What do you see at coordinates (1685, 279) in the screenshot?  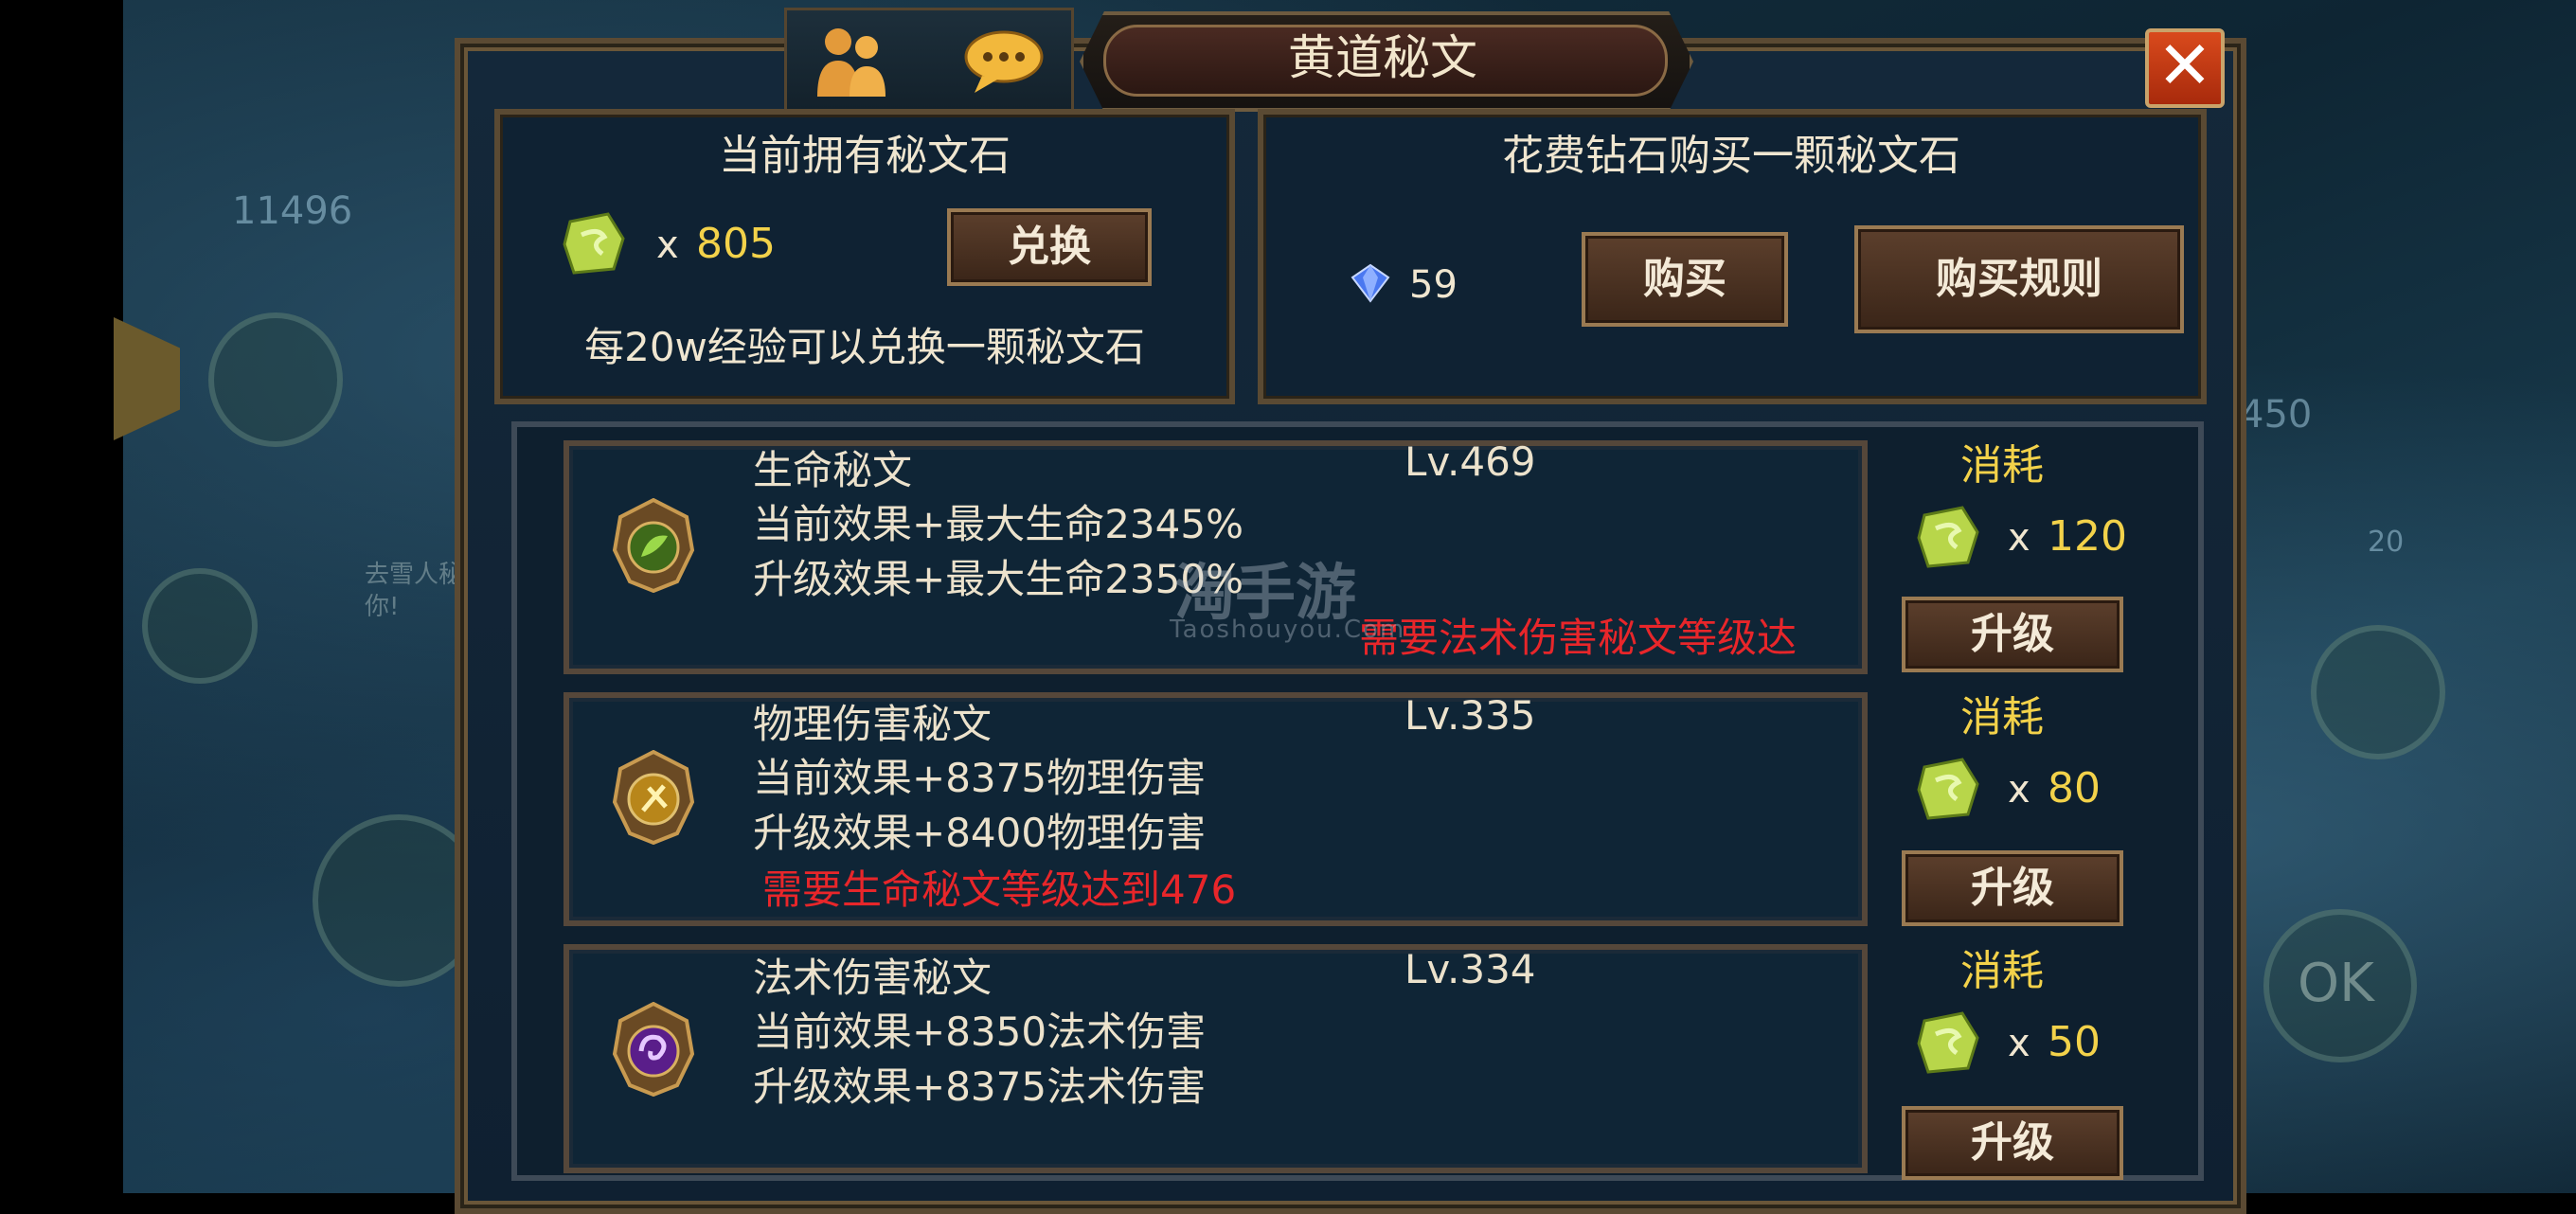 I see `buy-button: 购买` at bounding box center [1685, 279].